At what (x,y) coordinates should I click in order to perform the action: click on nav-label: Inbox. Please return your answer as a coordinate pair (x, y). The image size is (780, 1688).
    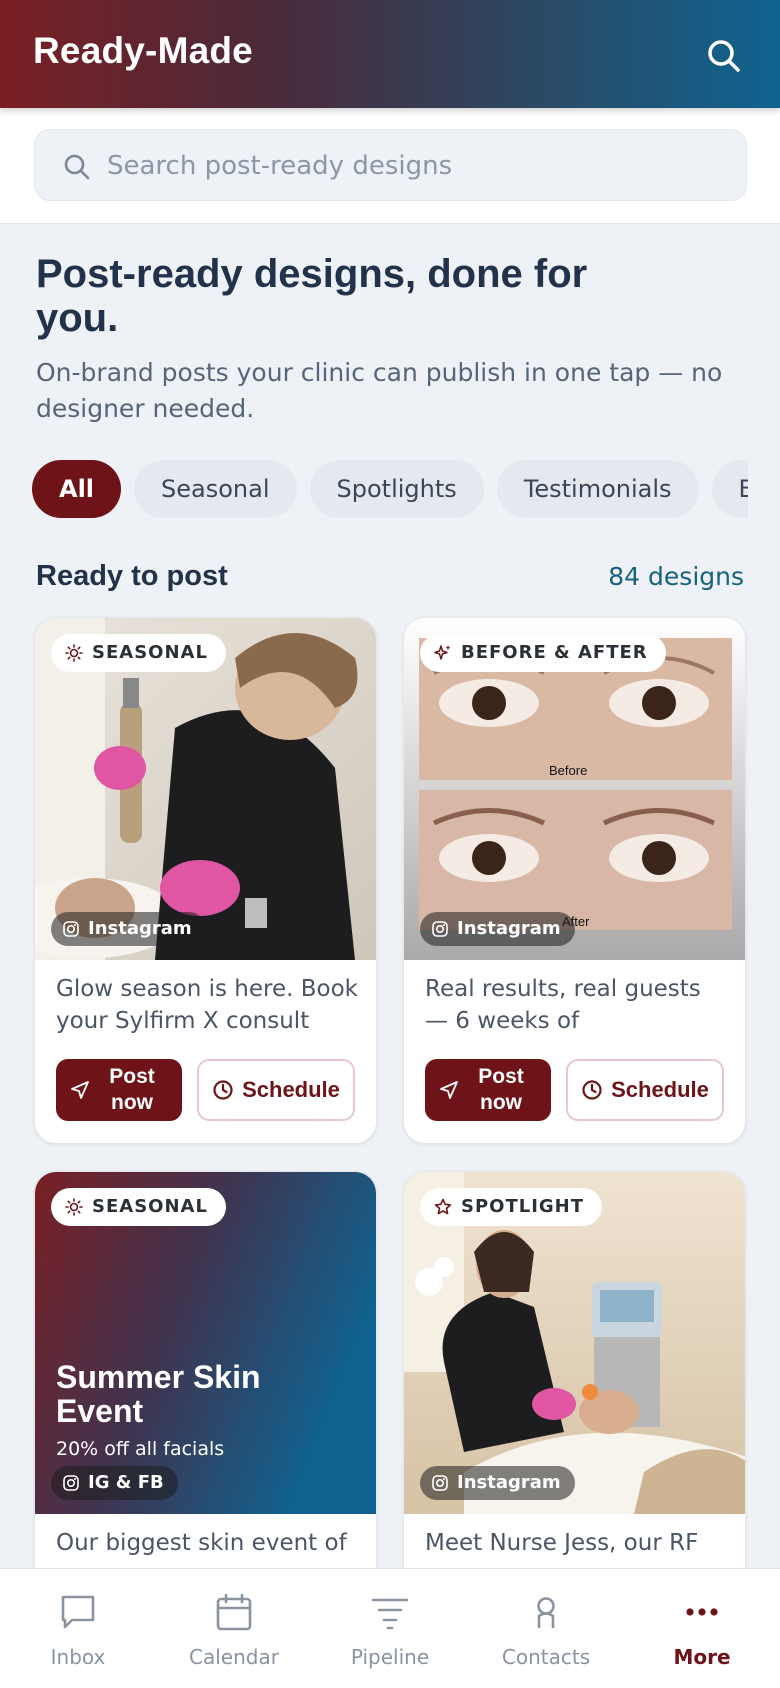
    Looking at the image, I should click on (78, 1657).